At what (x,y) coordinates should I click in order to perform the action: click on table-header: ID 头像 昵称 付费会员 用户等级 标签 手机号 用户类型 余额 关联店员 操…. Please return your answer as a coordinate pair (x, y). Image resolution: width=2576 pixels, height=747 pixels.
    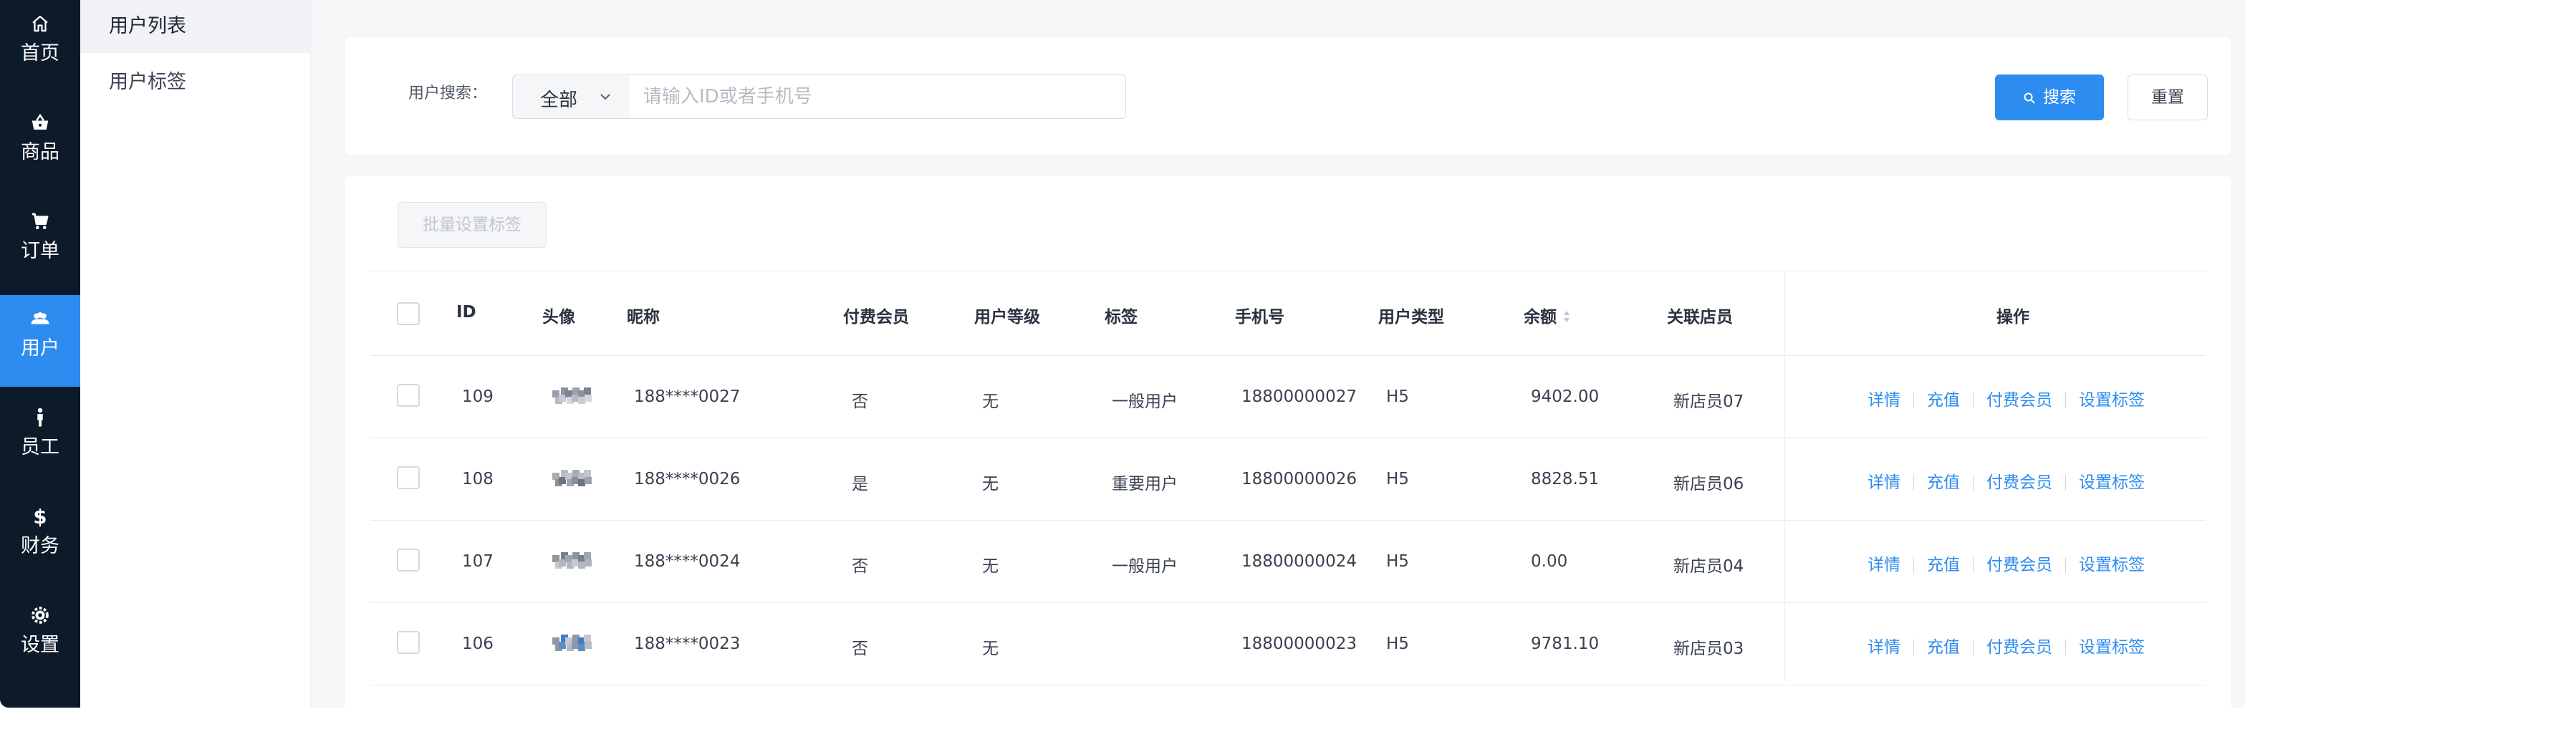
    Looking at the image, I should click on (1288, 313).